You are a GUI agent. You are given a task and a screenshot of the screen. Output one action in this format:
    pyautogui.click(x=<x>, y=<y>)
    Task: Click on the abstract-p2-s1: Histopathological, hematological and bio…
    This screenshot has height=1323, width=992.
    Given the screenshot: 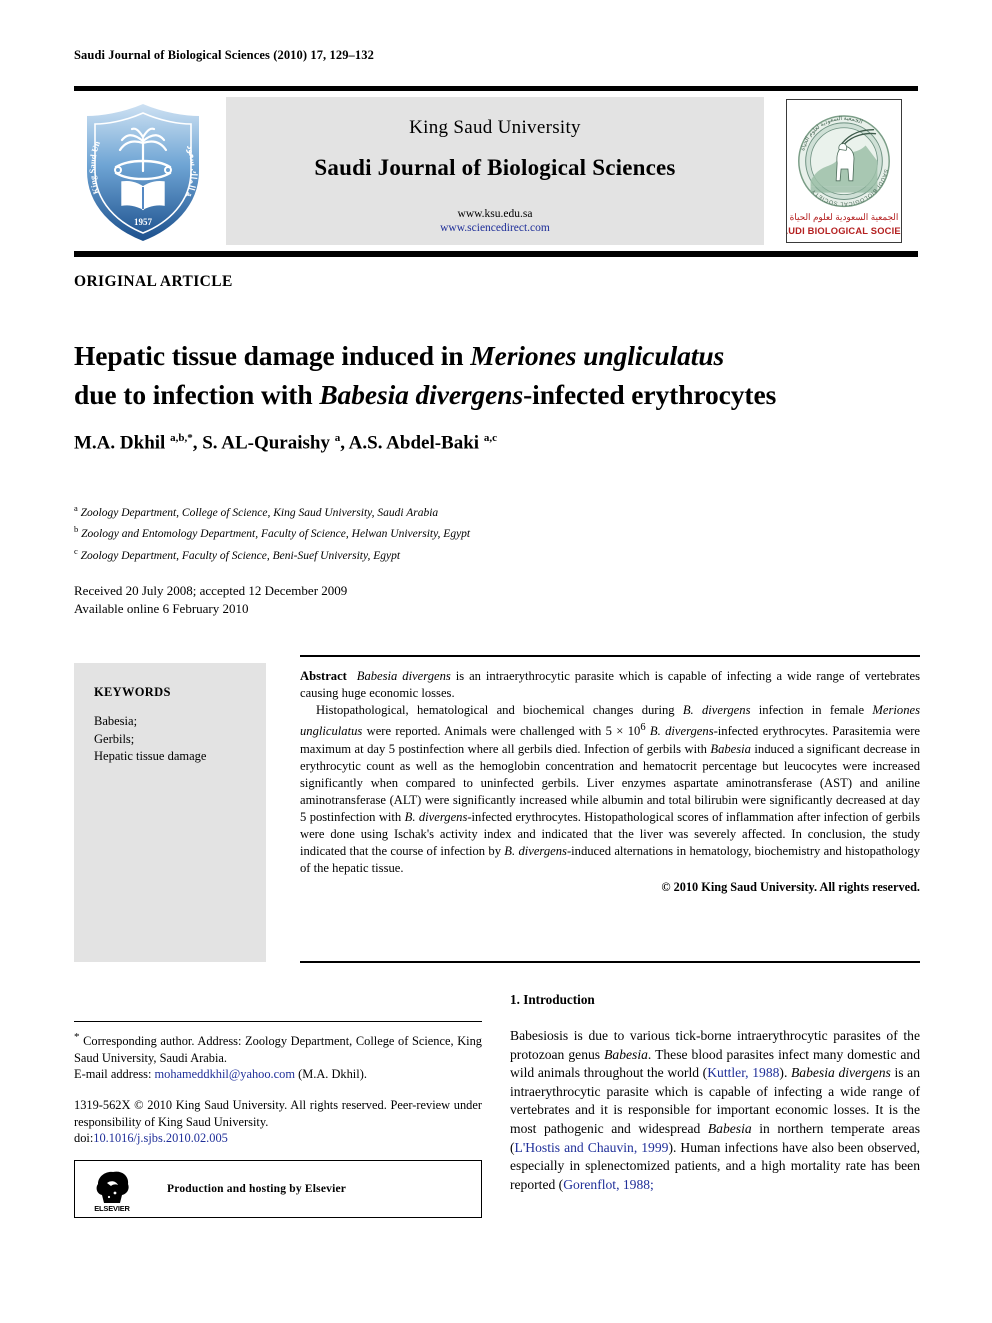 What is the action you would take?
    pyautogui.click(x=499, y=710)
    